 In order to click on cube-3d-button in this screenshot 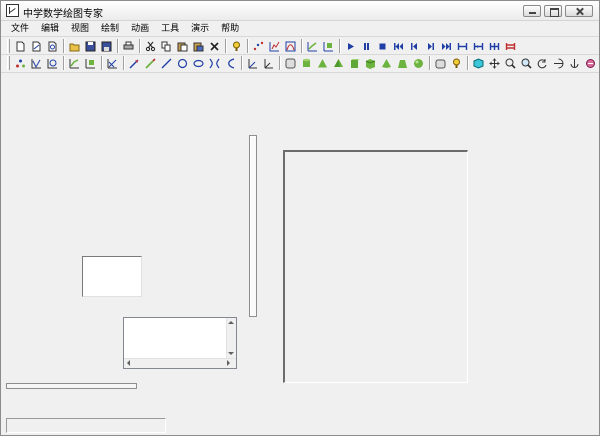, I will do `click(478, 63)`.